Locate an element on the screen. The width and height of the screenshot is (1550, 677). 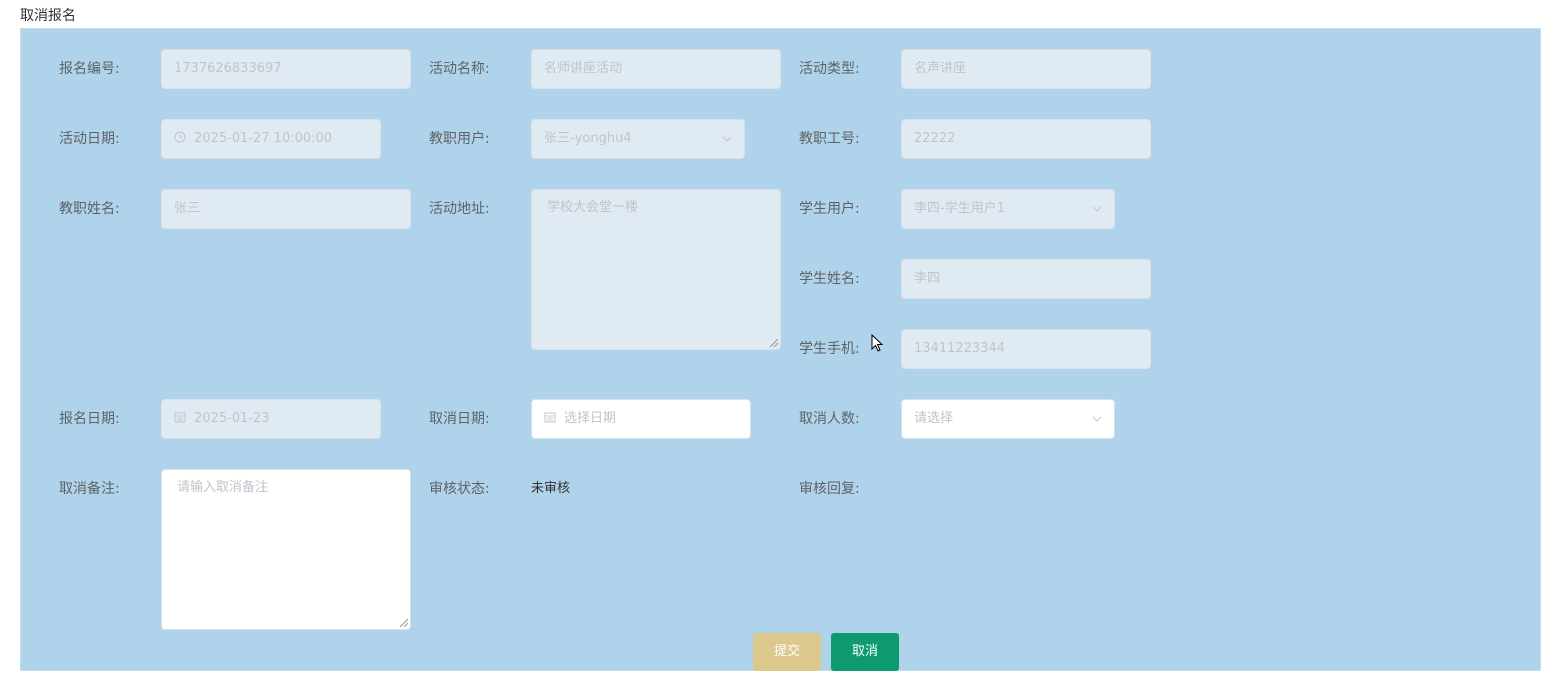
huodong-leixing-field: 名声讲座 is located at coordinates (1026, 69).